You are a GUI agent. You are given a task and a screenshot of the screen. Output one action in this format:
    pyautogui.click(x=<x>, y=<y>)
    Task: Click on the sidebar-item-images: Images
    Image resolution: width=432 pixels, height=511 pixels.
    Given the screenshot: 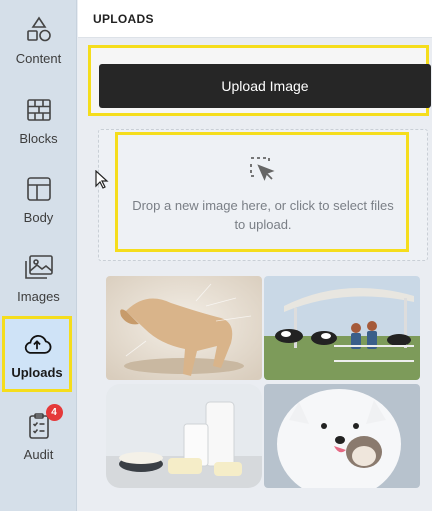 What is the action you would take?
    pyautogui.click(x=38, y=278)
    